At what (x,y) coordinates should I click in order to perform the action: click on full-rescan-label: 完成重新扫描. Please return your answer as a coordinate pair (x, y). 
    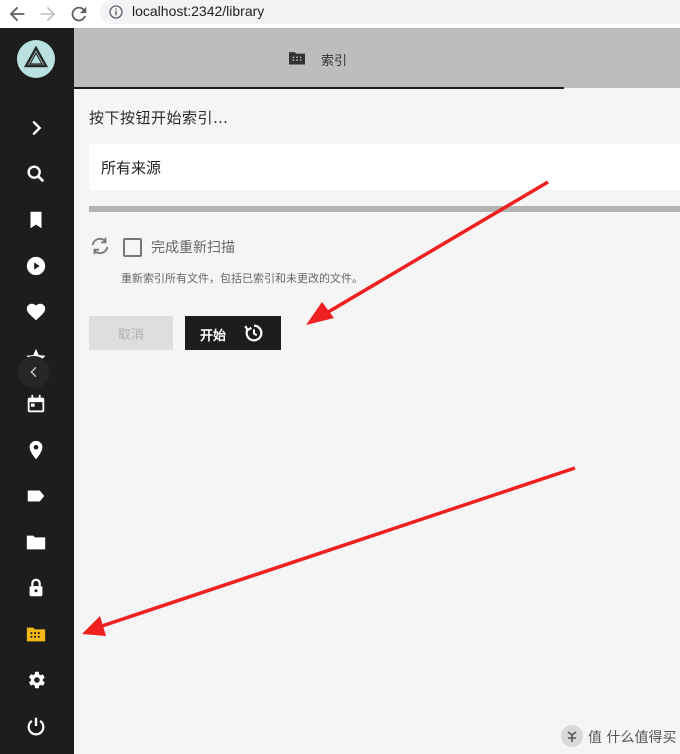
    Looking at the image, I should click on (193, 248).